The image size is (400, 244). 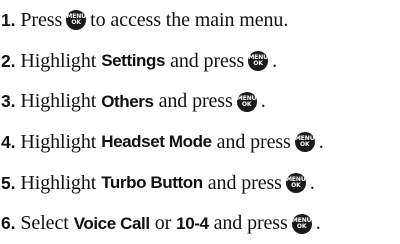 What do you see at coordinates (8, 101) in the screenshot?
I see `step-number: 3.` at bounding box center [8, 101].